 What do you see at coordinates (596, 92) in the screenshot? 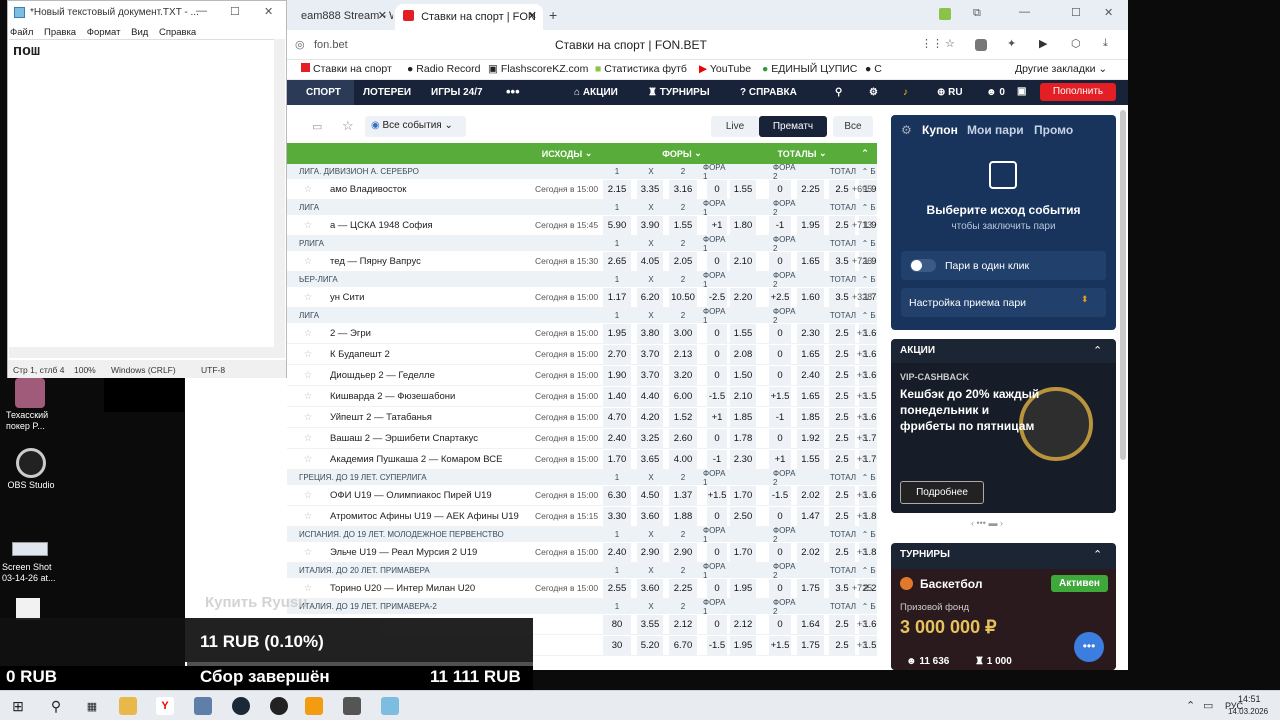
I see `nav-promotions: ⌂ АКЦИИ` at bounding box center [596, 92].